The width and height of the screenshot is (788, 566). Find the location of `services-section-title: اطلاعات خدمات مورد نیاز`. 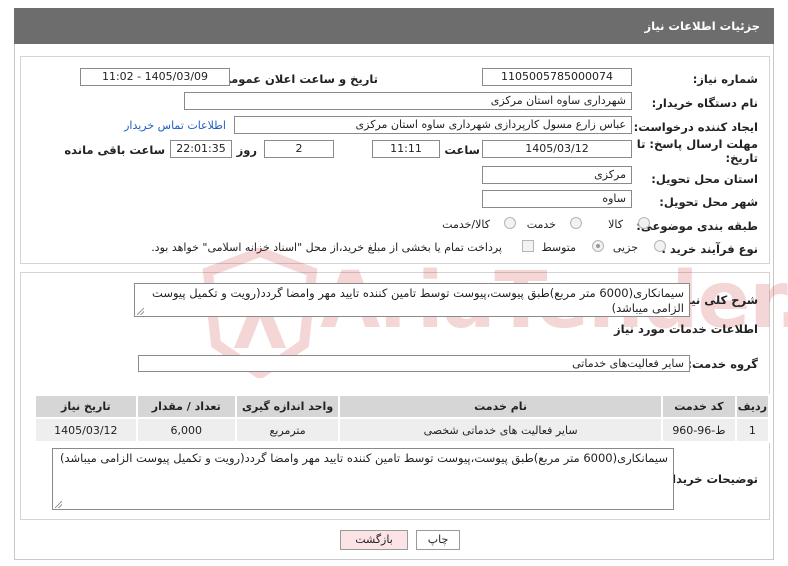

services-section-title: اطلاعات خدمات مورد نیاز is located at coordinates (686, 329).